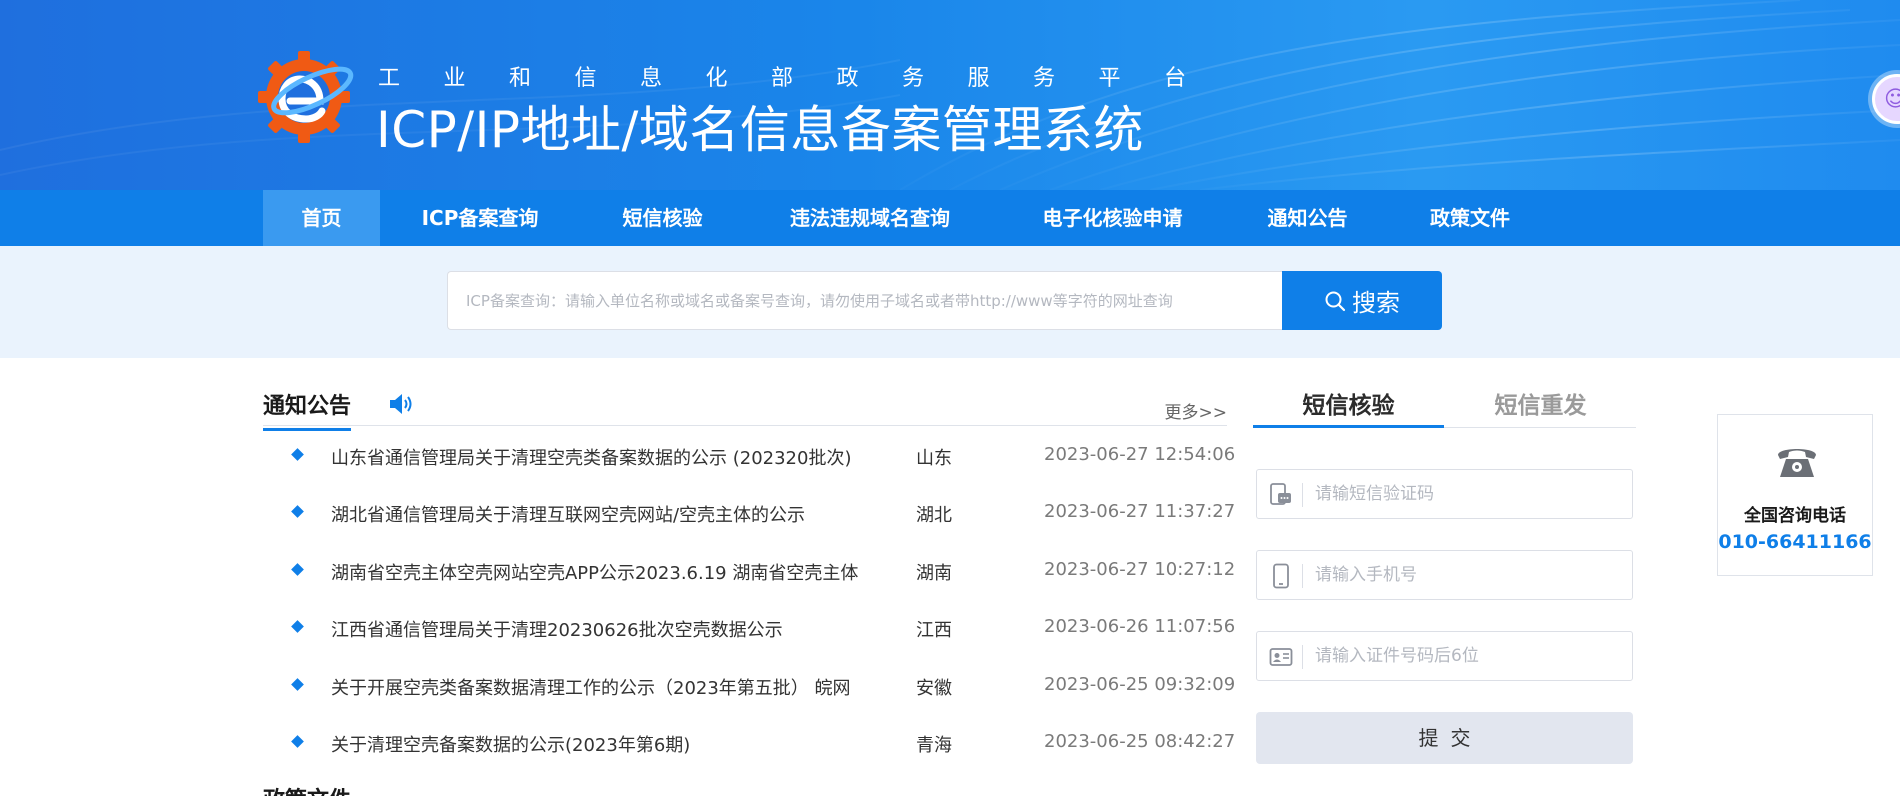 This screenshot has height=796, width=1900. What do you see at coordinates (934, 515) in the screenshot?
I see `notice-province: 湖北` at bounding box center [934, 515].